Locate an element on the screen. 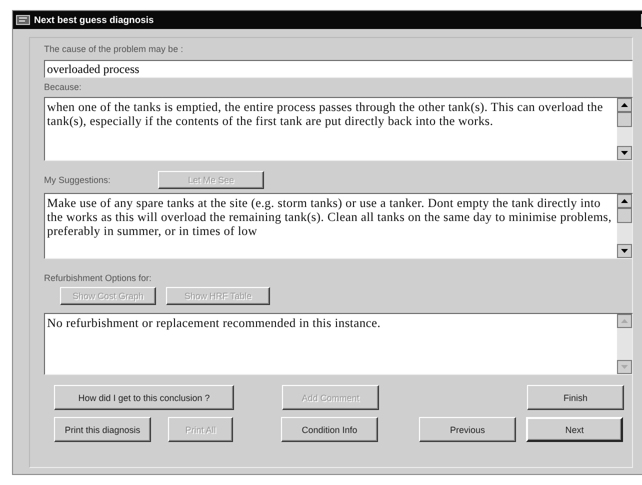 The height and width of the screenshot is (485, 642). text-box: when one of the tanks is emptied, the entire process passes through the other tank(s). This can overload the tank(s), especially if the contents of the first tank are put directly back into the works. is located at coordinates (338, 129).